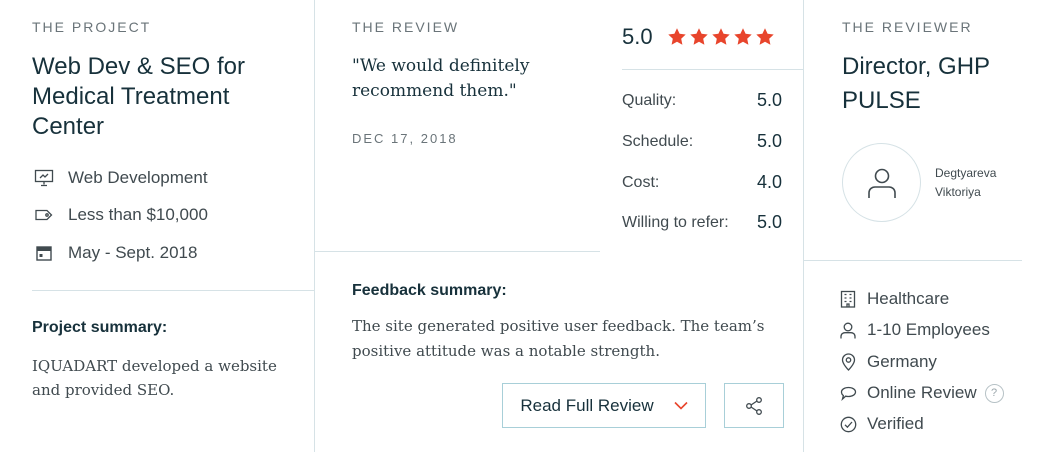  I want to click on reviewer-location-label: Germany, so click(902, 361).